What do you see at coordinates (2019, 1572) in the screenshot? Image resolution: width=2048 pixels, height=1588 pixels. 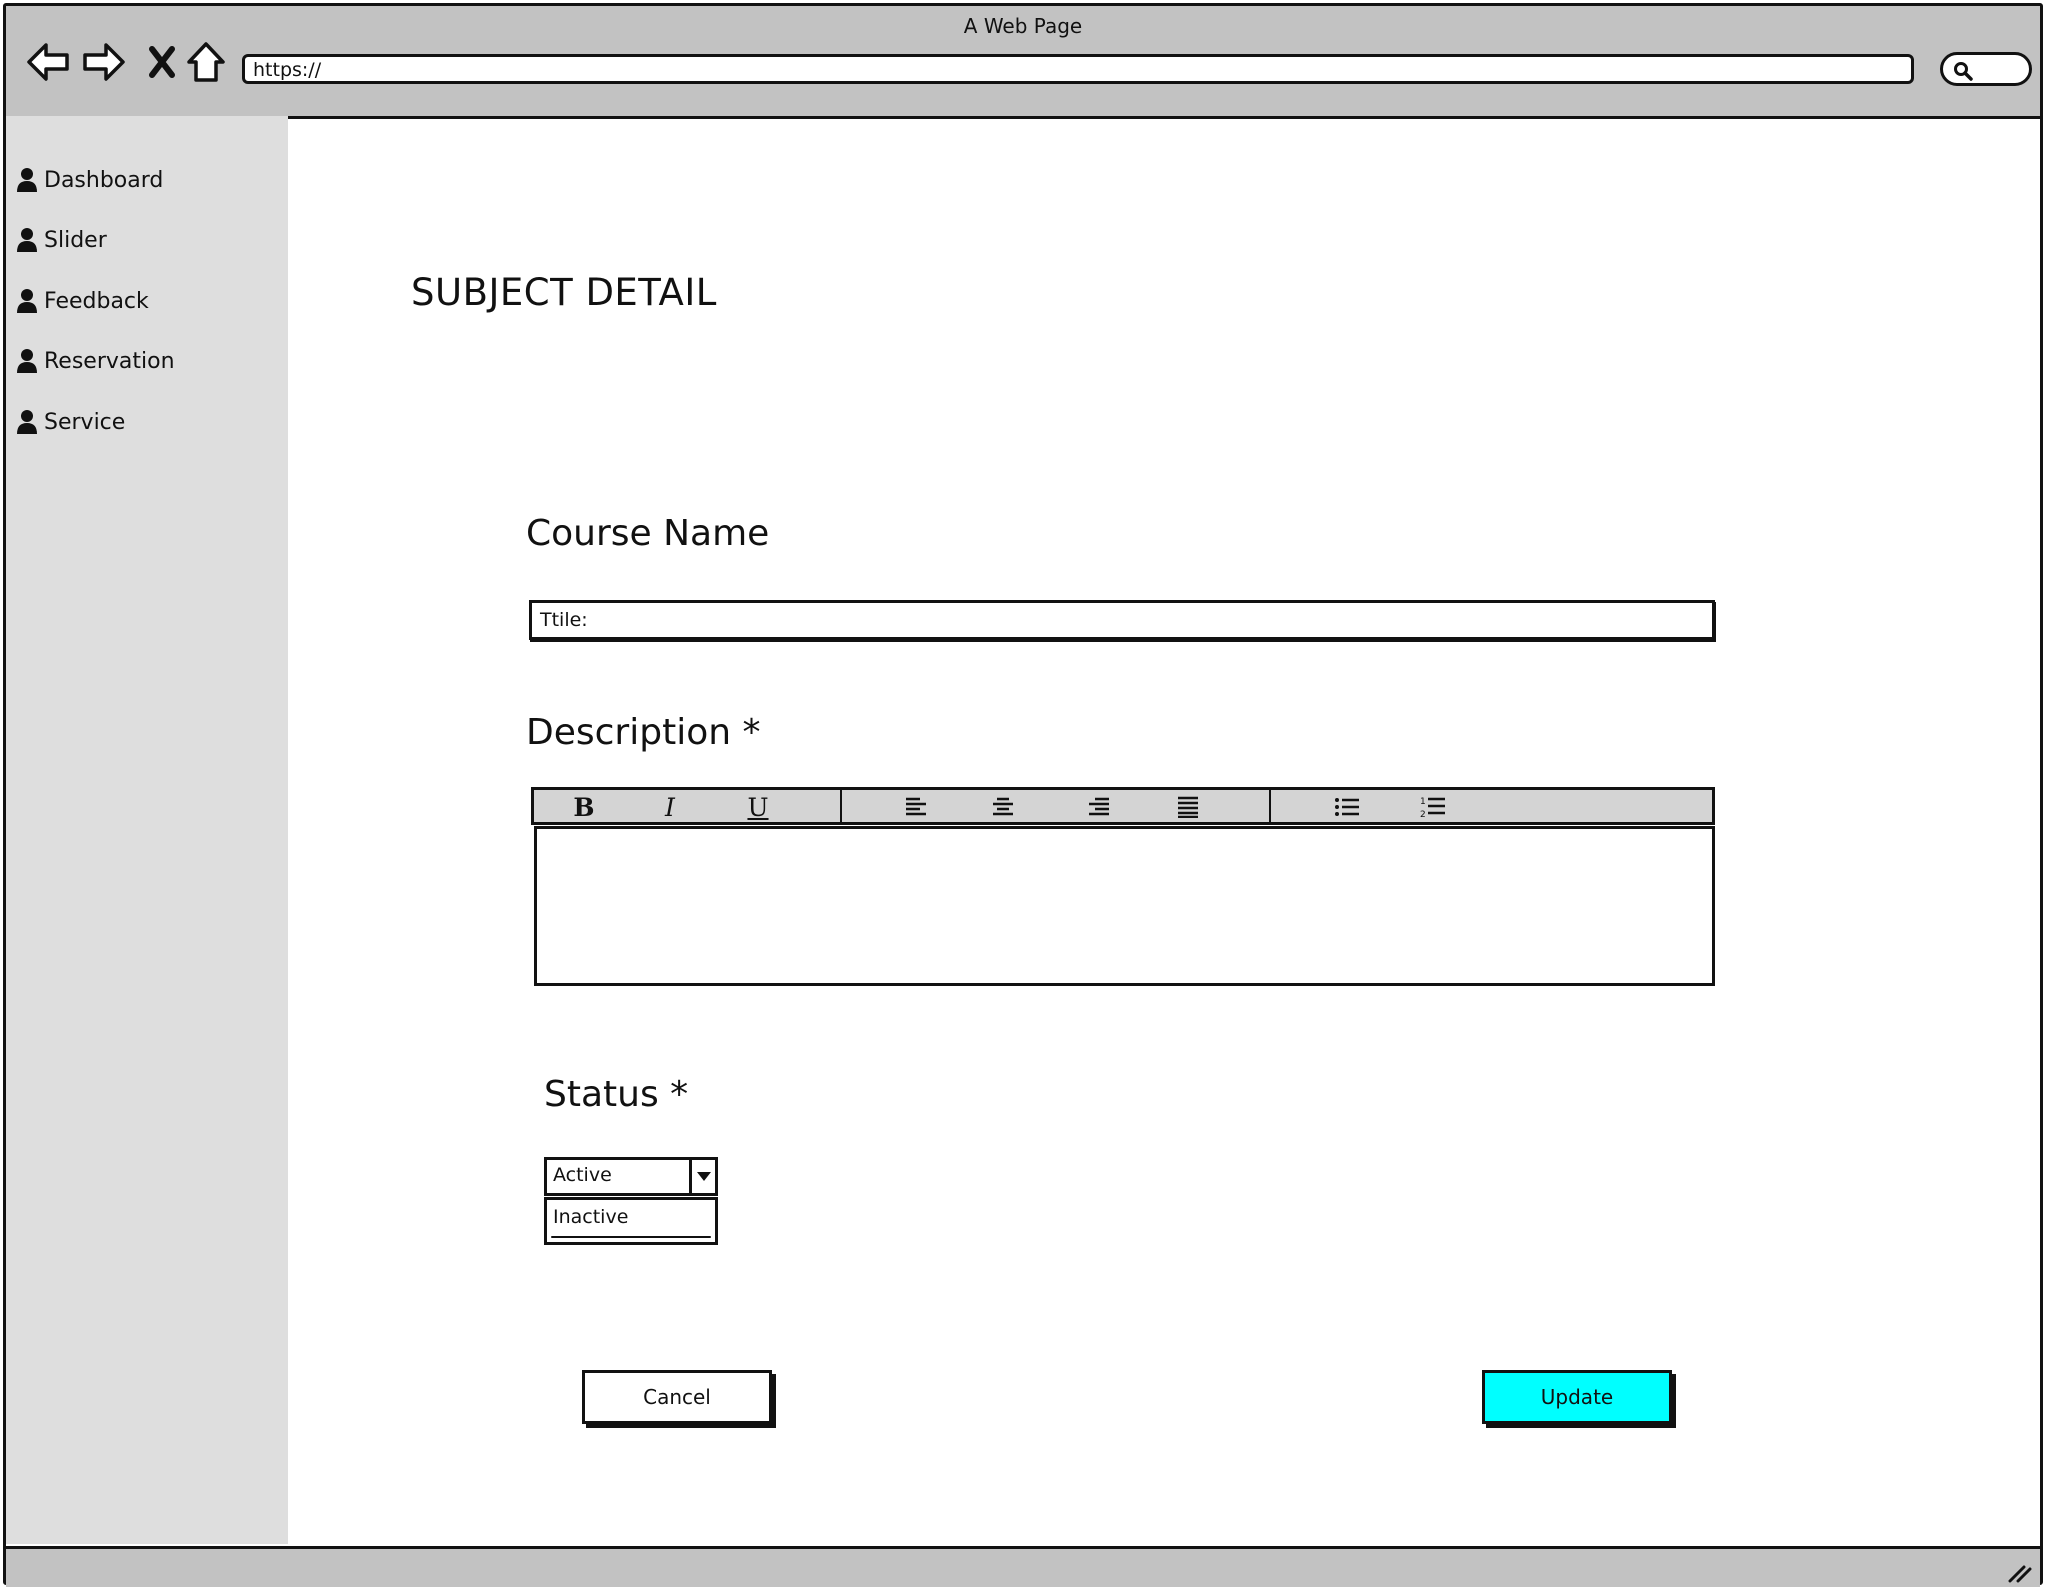 I see `resize-grip-icon` at bounding box center [2019, 1572].